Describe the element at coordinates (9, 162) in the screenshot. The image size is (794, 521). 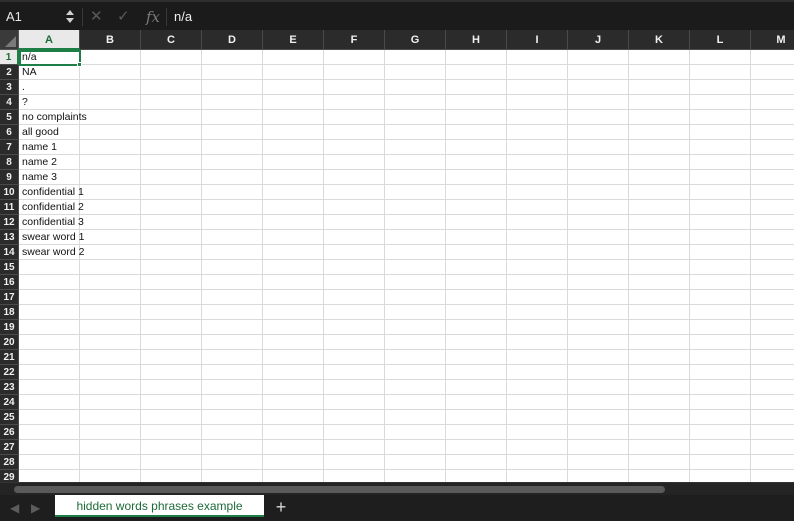
I see `row-header-8: 8` at that location.